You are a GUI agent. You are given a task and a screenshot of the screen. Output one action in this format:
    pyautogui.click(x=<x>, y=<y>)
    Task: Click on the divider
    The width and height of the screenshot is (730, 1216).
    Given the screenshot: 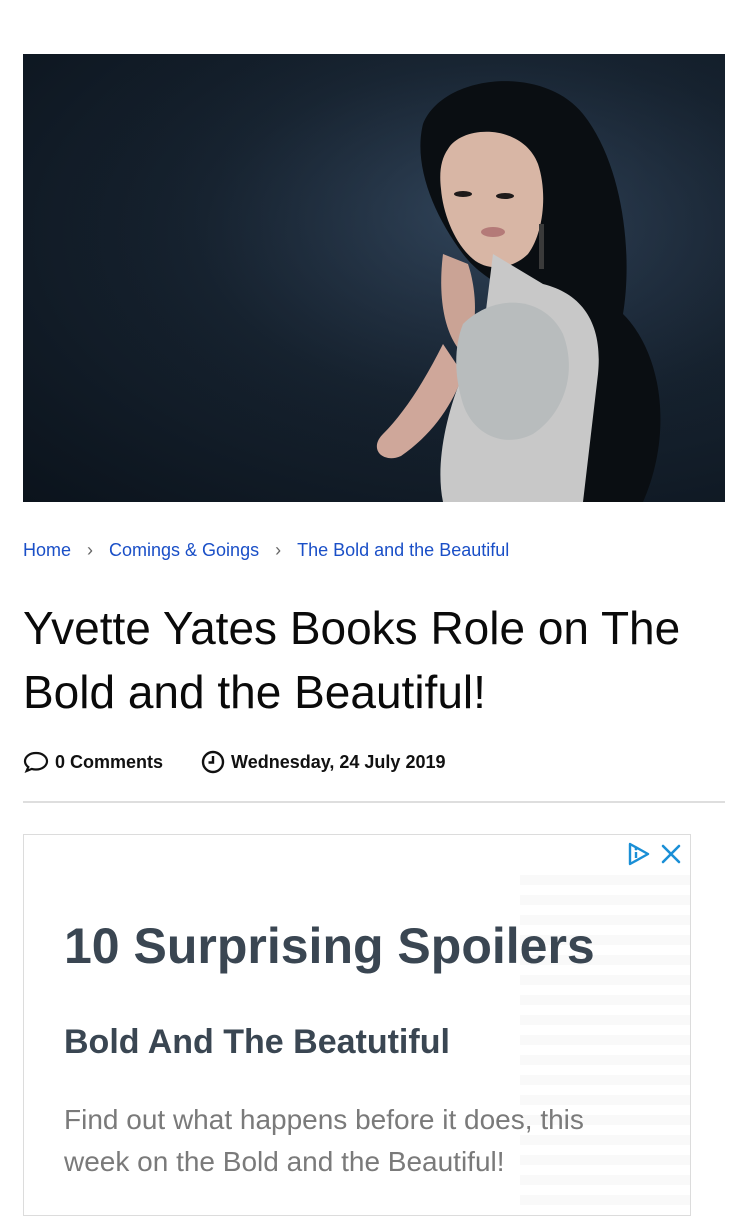 What is the action you would take?
    pyautogui.click(x=374, y=802)
    